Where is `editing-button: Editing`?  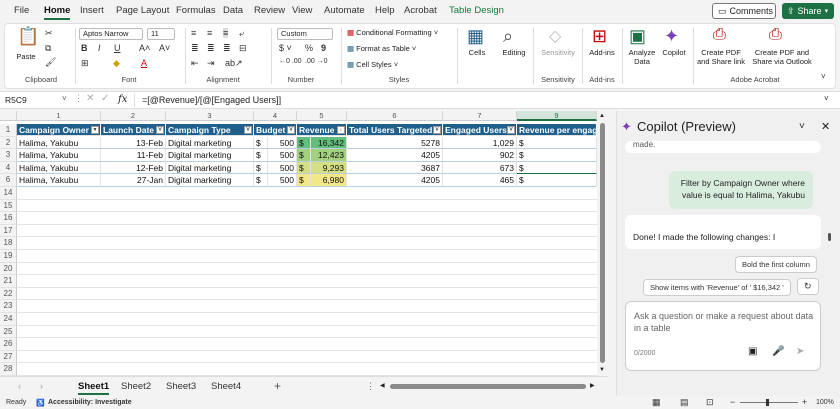 editing-button: Editing is located at coordinates (514, 52).